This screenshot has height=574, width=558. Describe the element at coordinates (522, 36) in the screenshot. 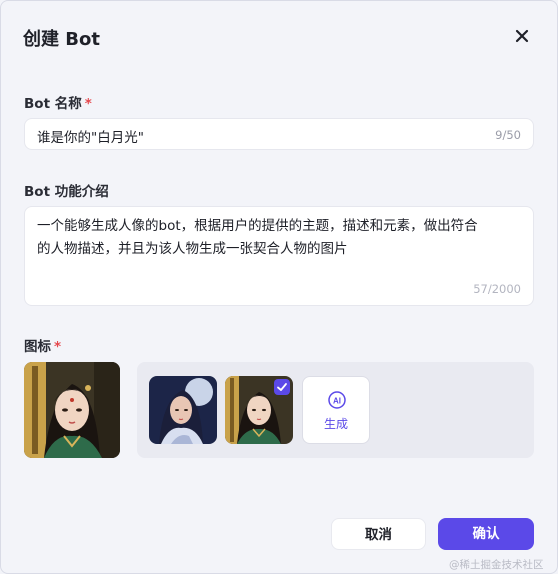

I see `close-icon` at that location.